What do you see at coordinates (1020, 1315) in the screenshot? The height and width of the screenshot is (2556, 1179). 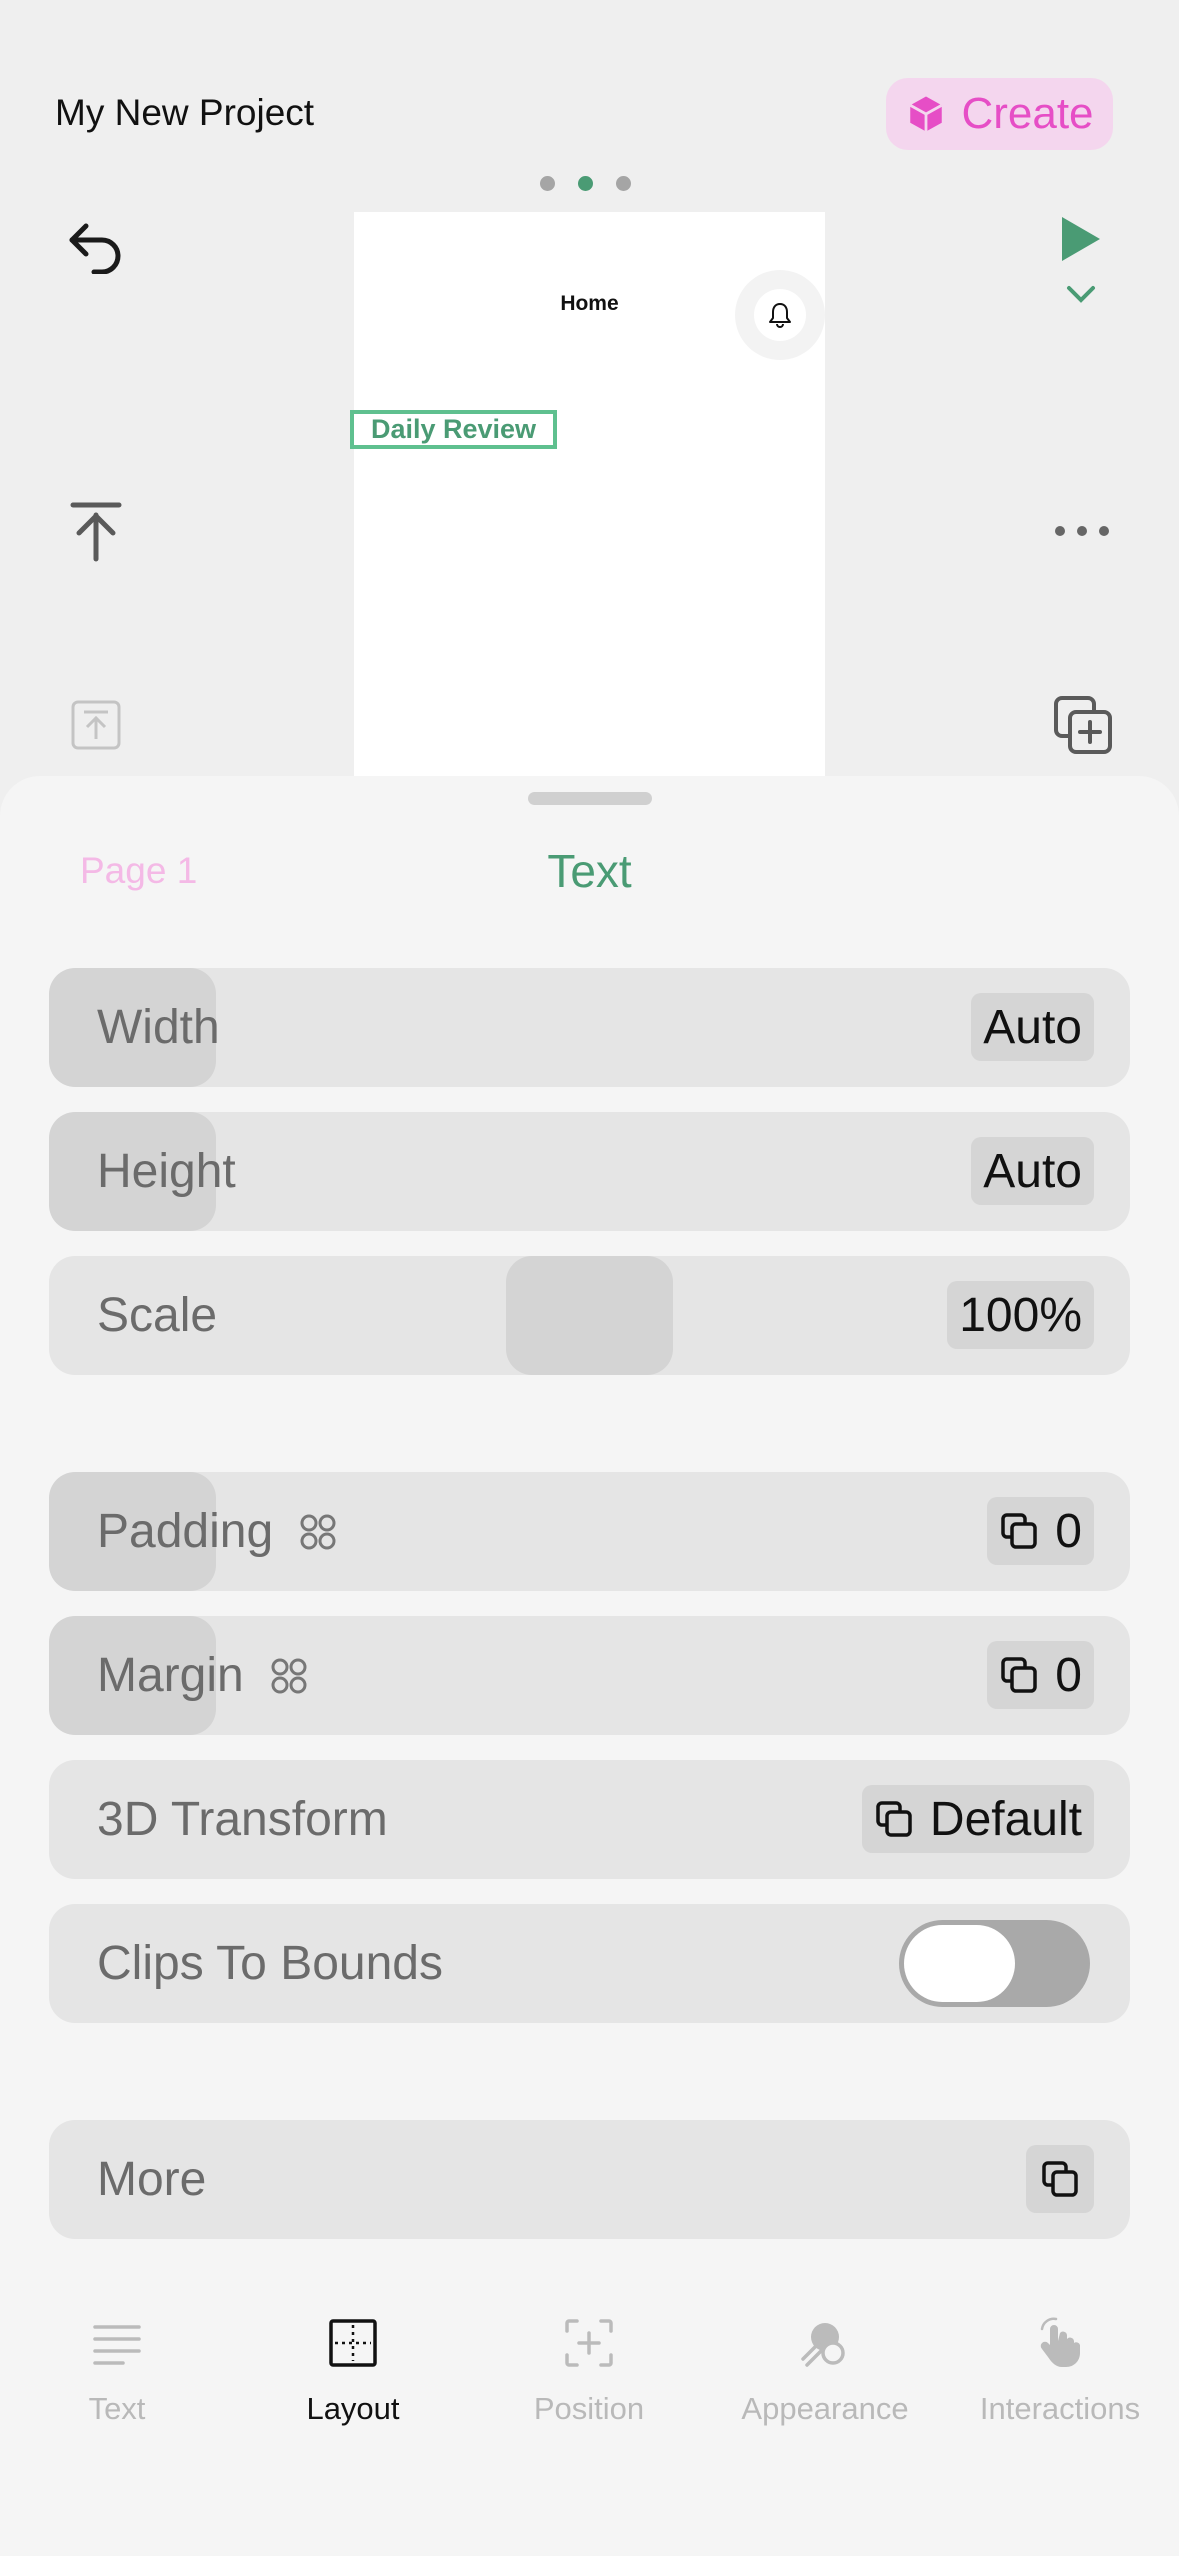 I see `scale-value: 100%` at bounding box center [1020, 1315].